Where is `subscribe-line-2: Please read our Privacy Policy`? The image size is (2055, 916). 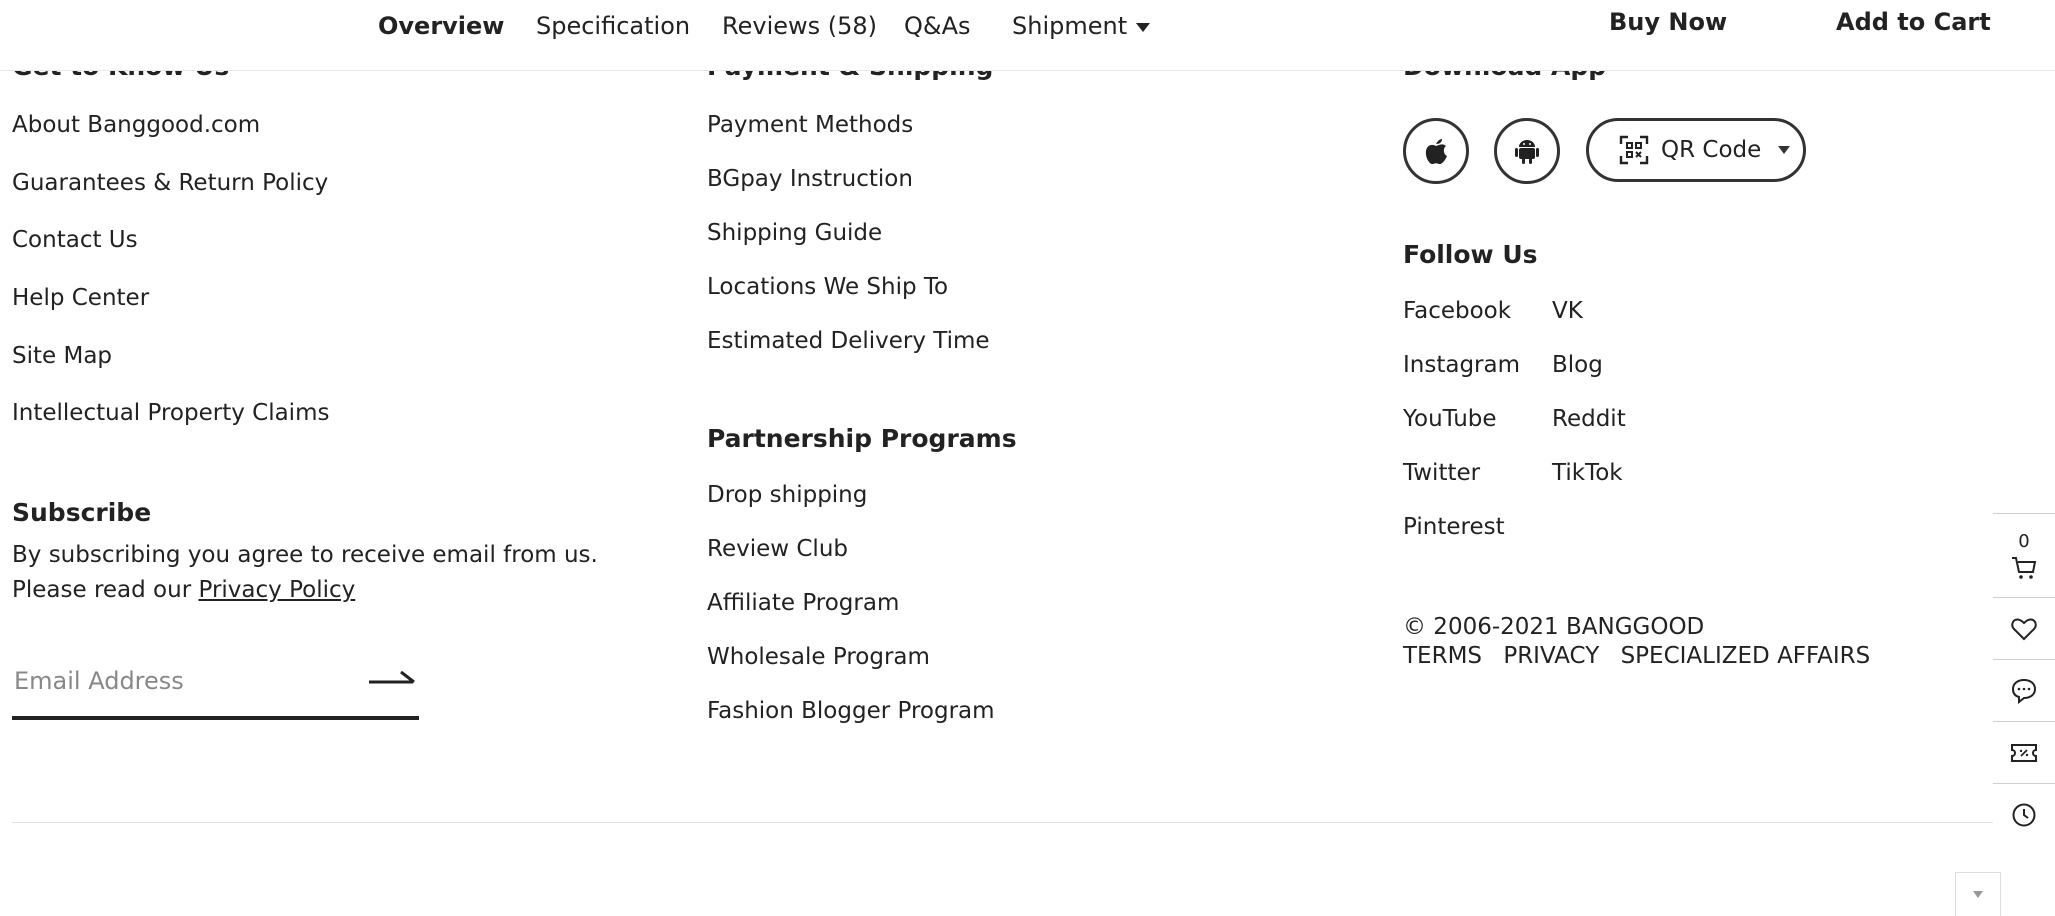 subscribe-line-2: Please read our Privacy Policy is located at coordinates (312, 590).